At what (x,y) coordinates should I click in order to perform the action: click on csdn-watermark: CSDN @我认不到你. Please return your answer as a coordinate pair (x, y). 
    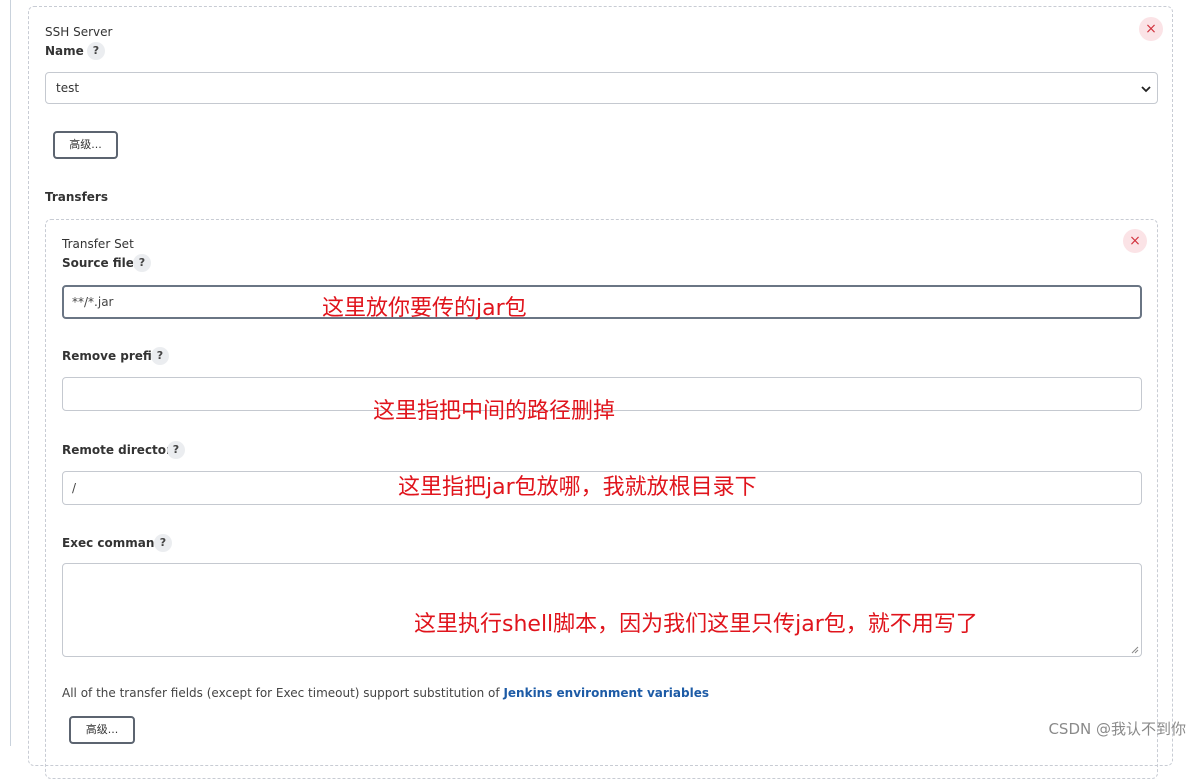
    Looking at the image, I should click on (1117, 729).